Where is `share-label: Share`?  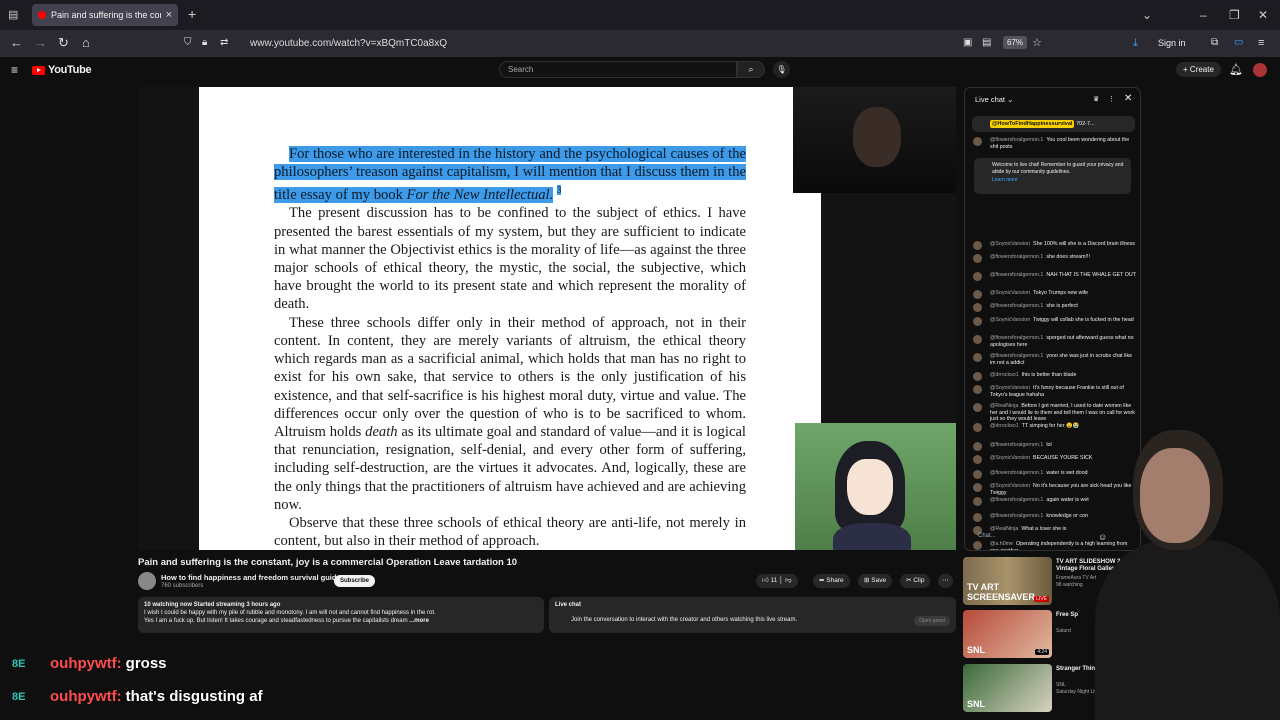
share-label: Share is located at coordinates (835, 580).